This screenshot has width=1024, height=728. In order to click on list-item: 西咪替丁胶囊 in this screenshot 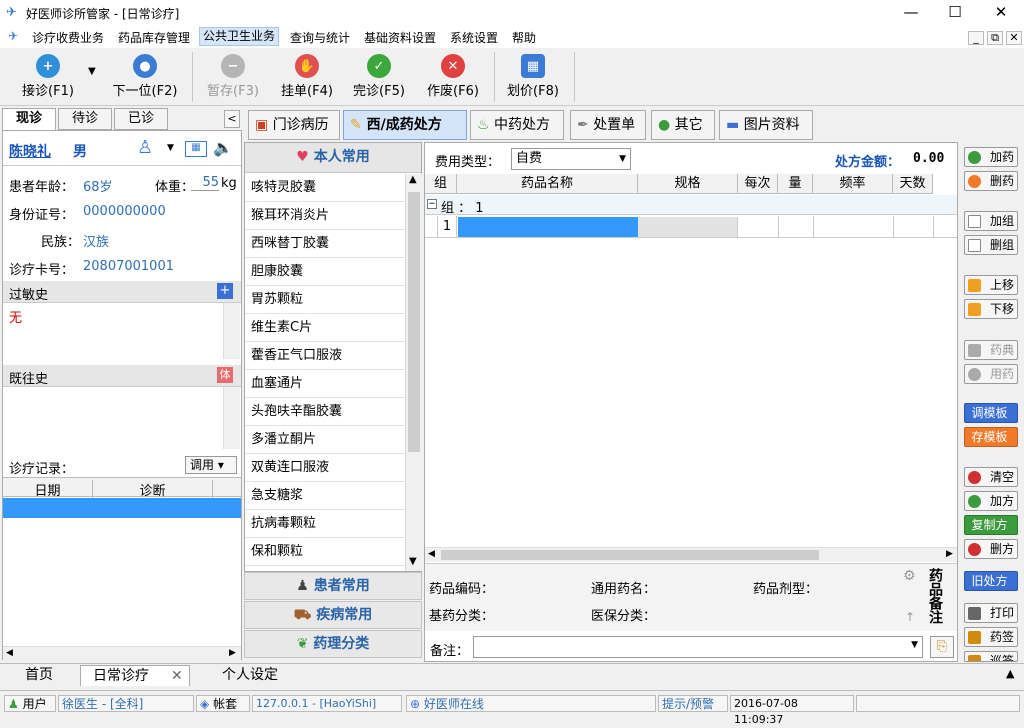, I will do `click(325, 244)`.